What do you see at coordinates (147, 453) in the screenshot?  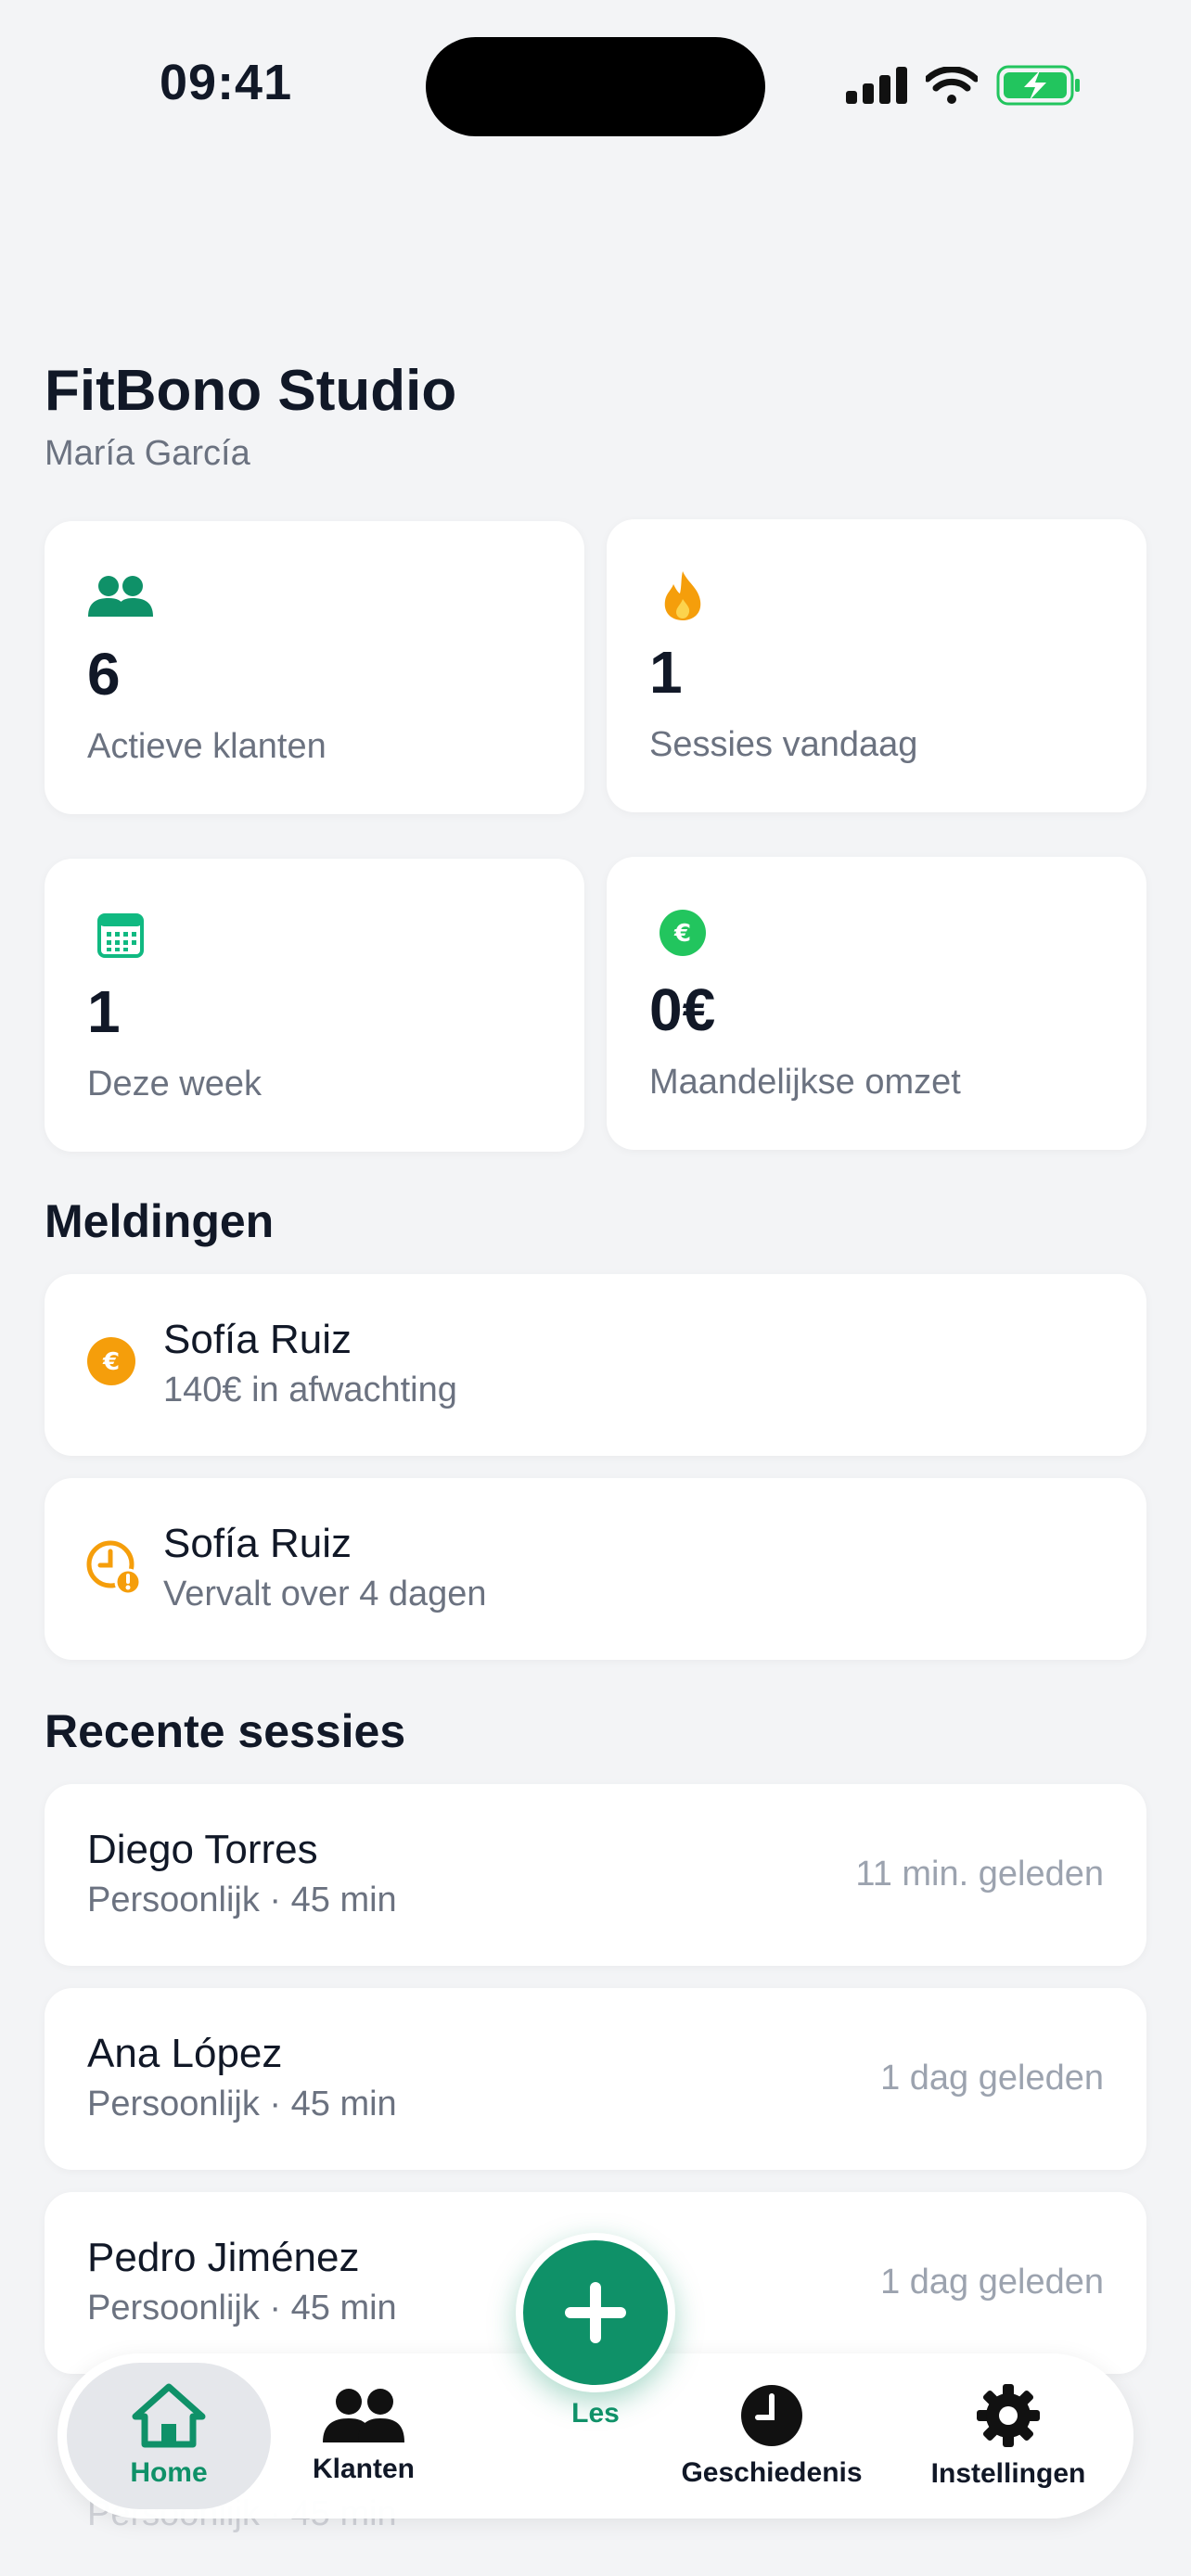 I see `trainer-name: María García` at bounding box center [147, 453].